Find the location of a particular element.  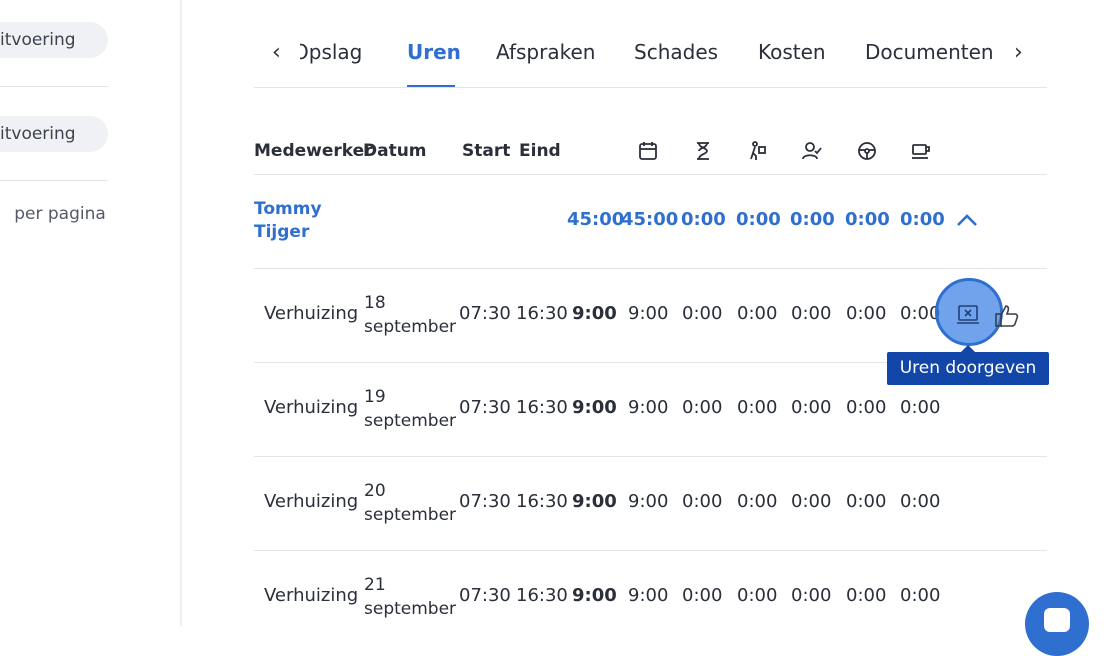

row-date-day: 19 is located at coordinates (375, 397).